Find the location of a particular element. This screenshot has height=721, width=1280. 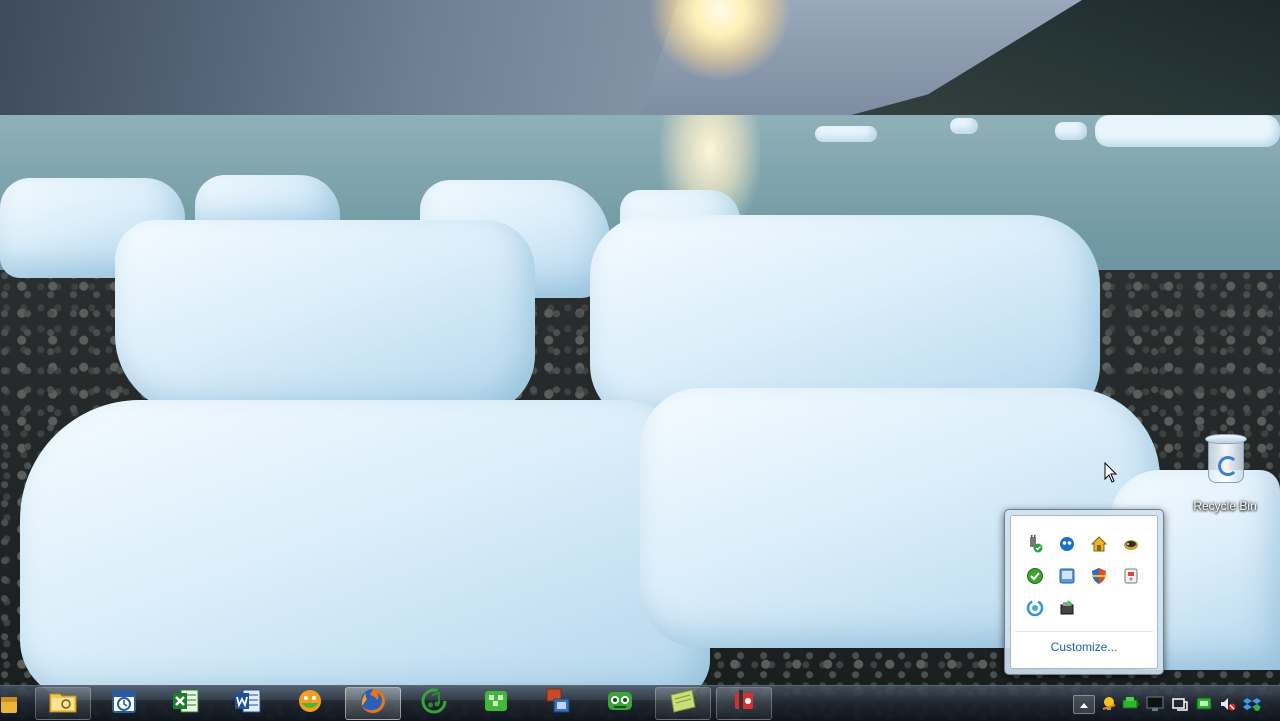

ice-block is located at coordinates (325, 317).